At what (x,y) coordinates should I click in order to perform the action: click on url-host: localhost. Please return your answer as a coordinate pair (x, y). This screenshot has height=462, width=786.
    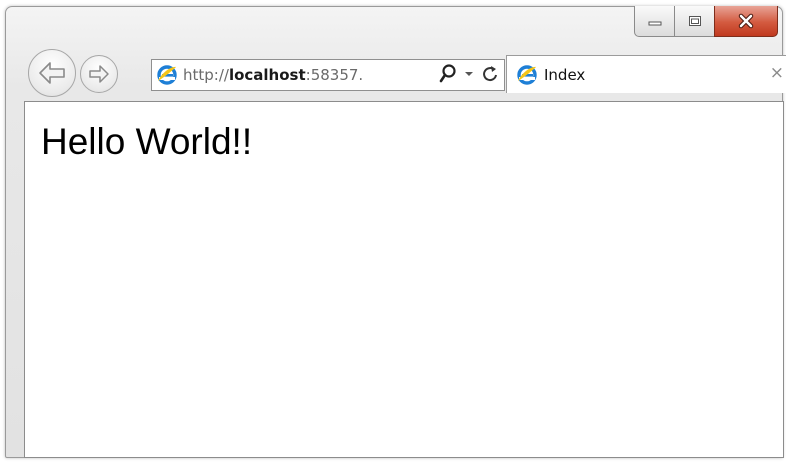
    Looking at the image, I should click on (267, 75).